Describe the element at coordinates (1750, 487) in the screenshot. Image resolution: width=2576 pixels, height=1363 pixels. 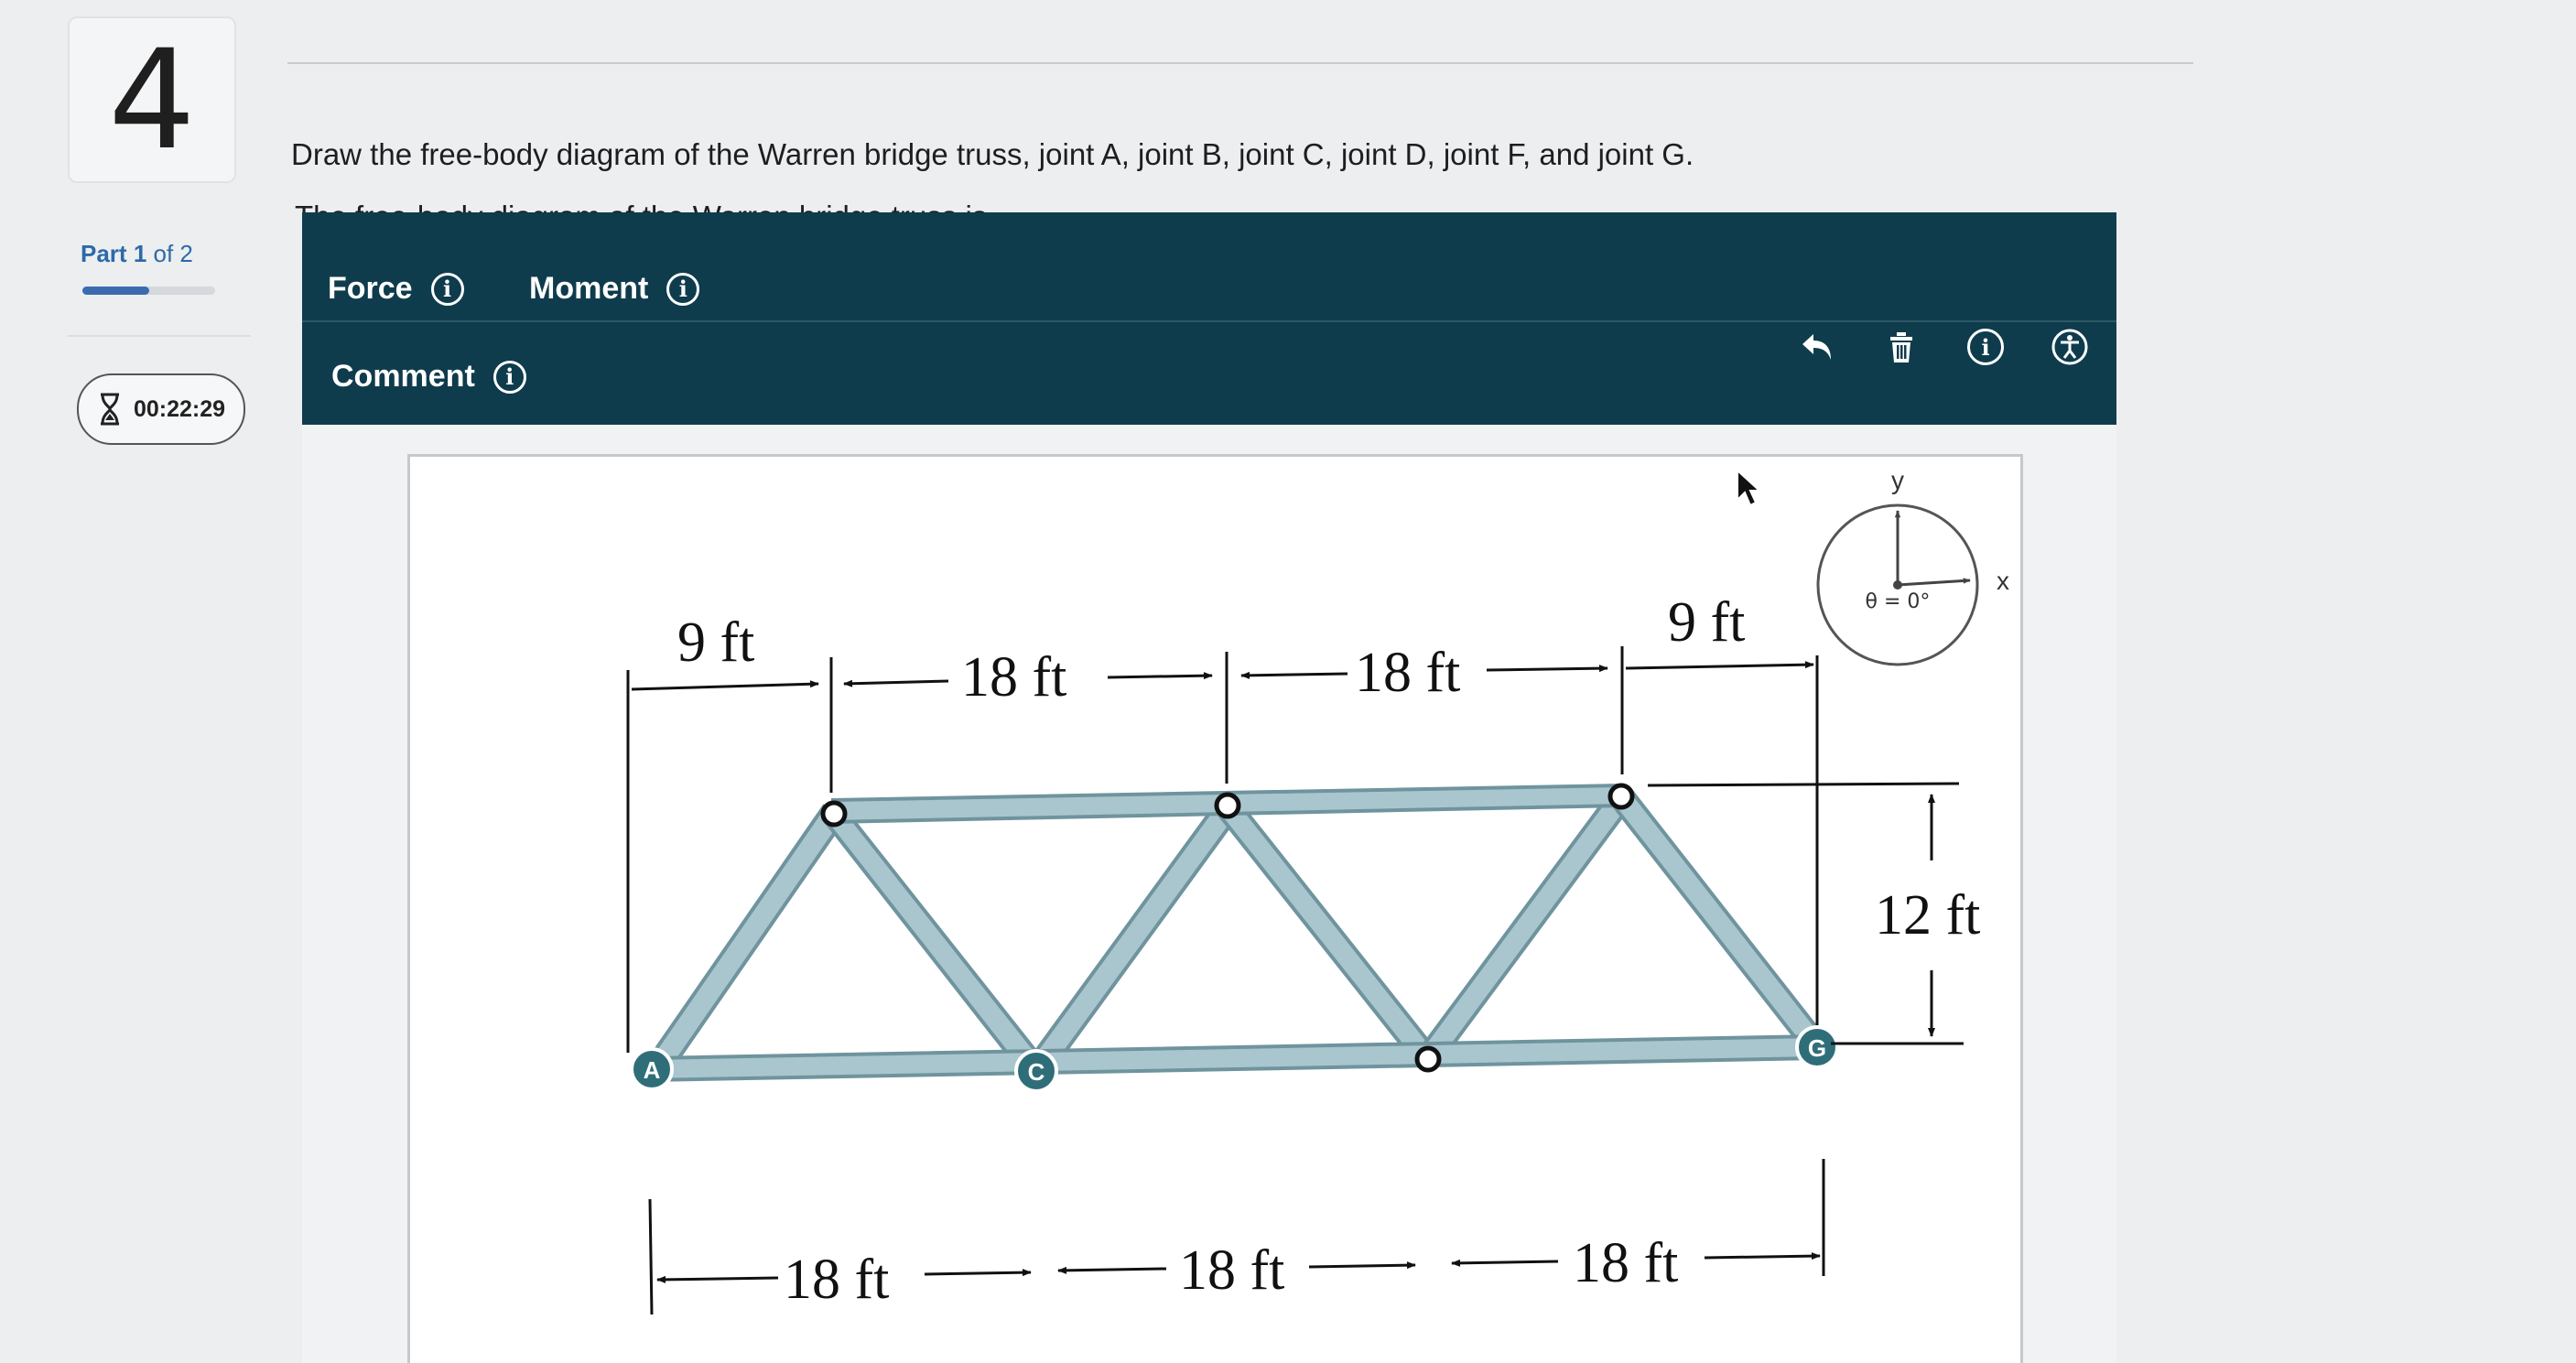
I see `cursor-icon` at that location.